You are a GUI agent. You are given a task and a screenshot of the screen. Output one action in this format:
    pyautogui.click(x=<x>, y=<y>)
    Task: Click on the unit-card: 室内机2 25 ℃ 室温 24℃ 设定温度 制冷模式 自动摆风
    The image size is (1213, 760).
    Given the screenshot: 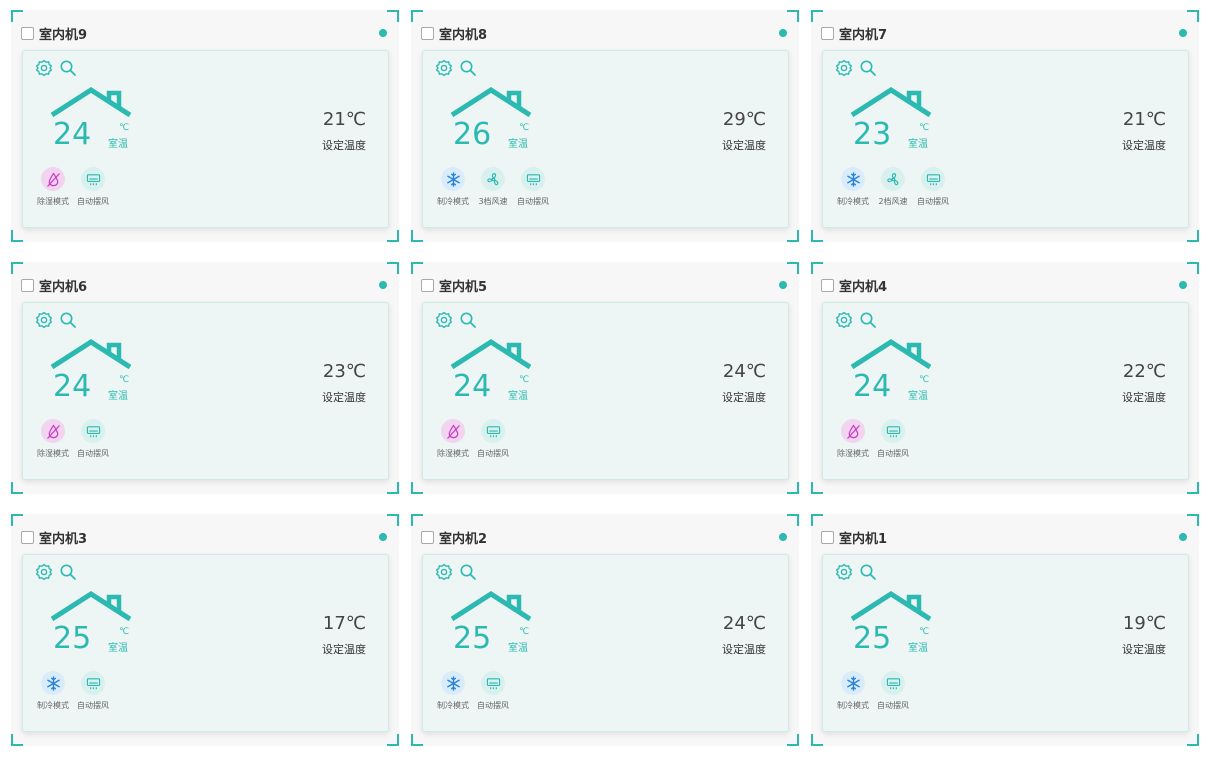 What is the action you would take?
    pyautogui.click(x=605, y=630)
    